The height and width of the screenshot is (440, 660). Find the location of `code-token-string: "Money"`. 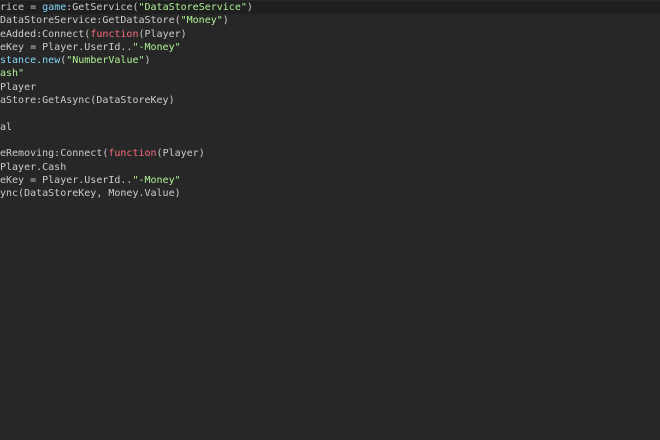

code-token-string: "Money" is located at coordinates (201, 21).